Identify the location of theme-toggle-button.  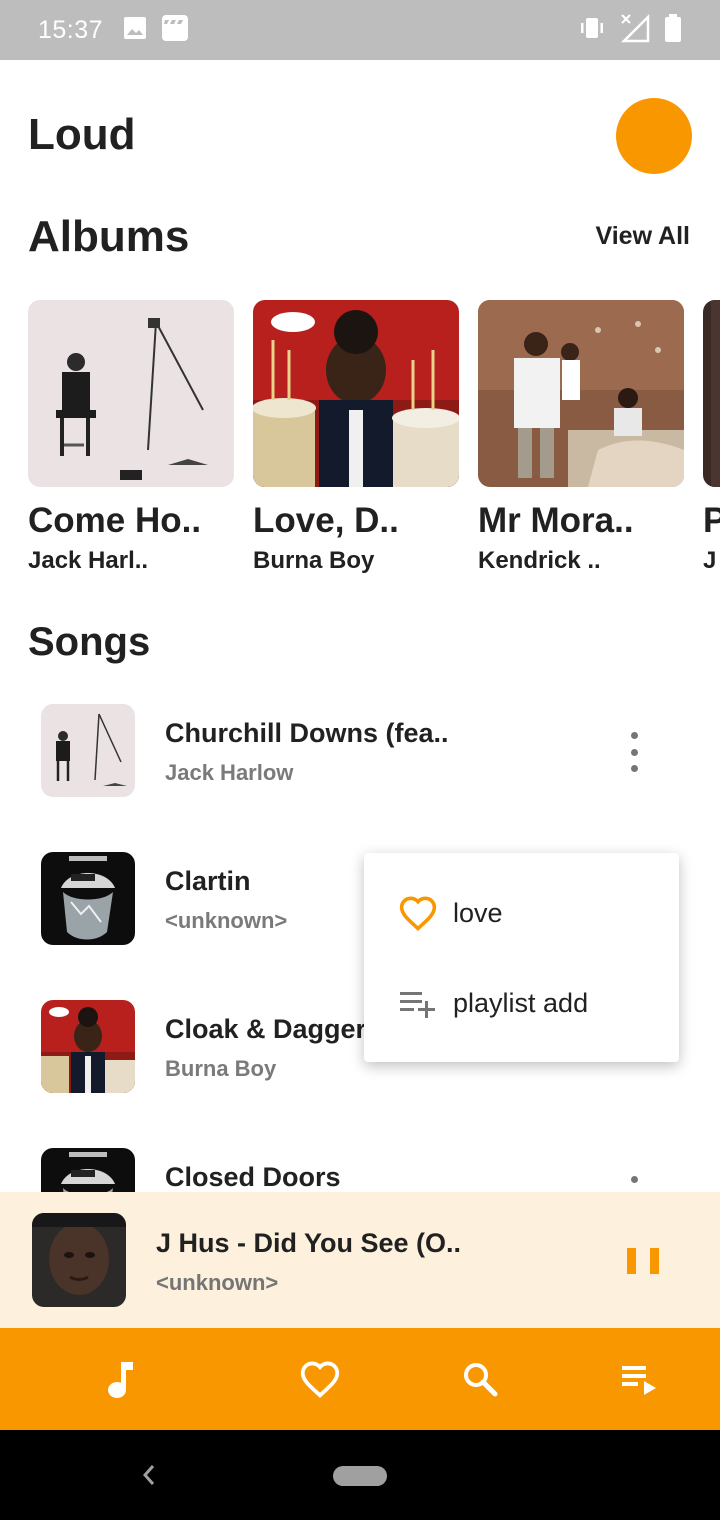
(654, 136).